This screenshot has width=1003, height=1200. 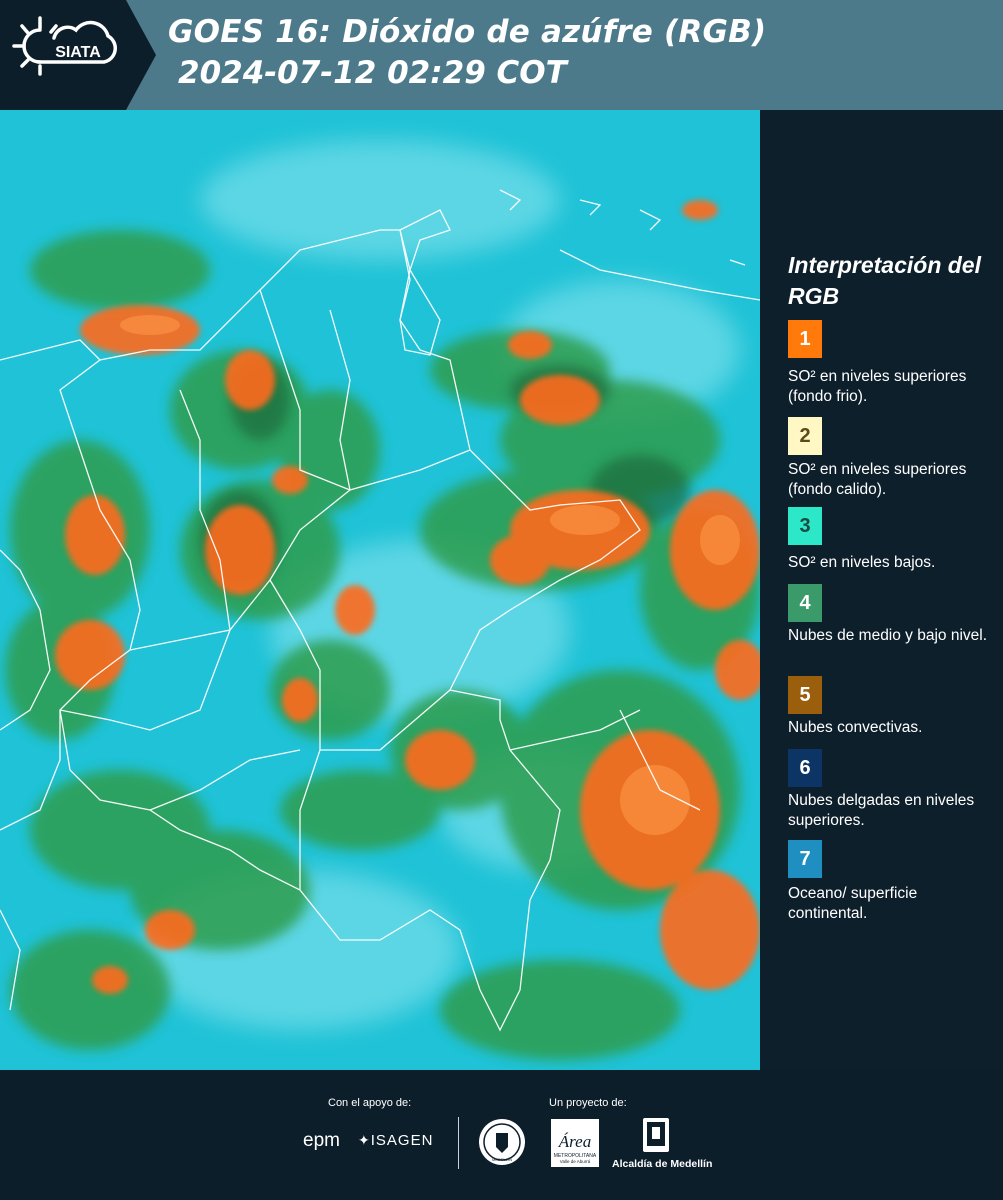 What do you see at coordinates (78, 52) in the screenshot?
I see `svg-text: SIATA` at bounding box center [78, 52].